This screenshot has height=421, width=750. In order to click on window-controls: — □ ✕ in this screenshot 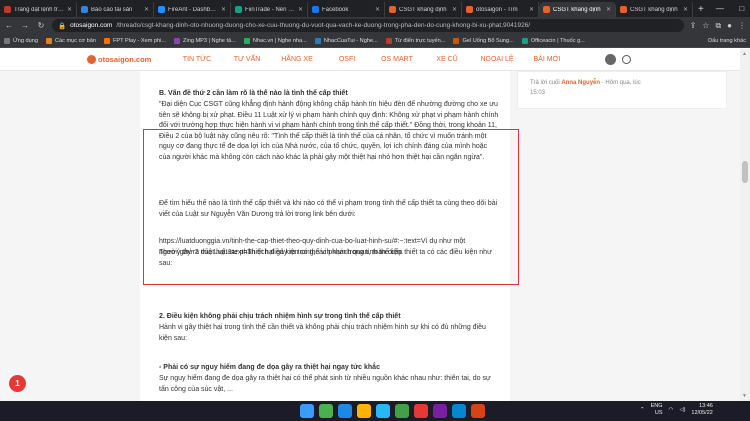, I will do `click(729, 8)`.